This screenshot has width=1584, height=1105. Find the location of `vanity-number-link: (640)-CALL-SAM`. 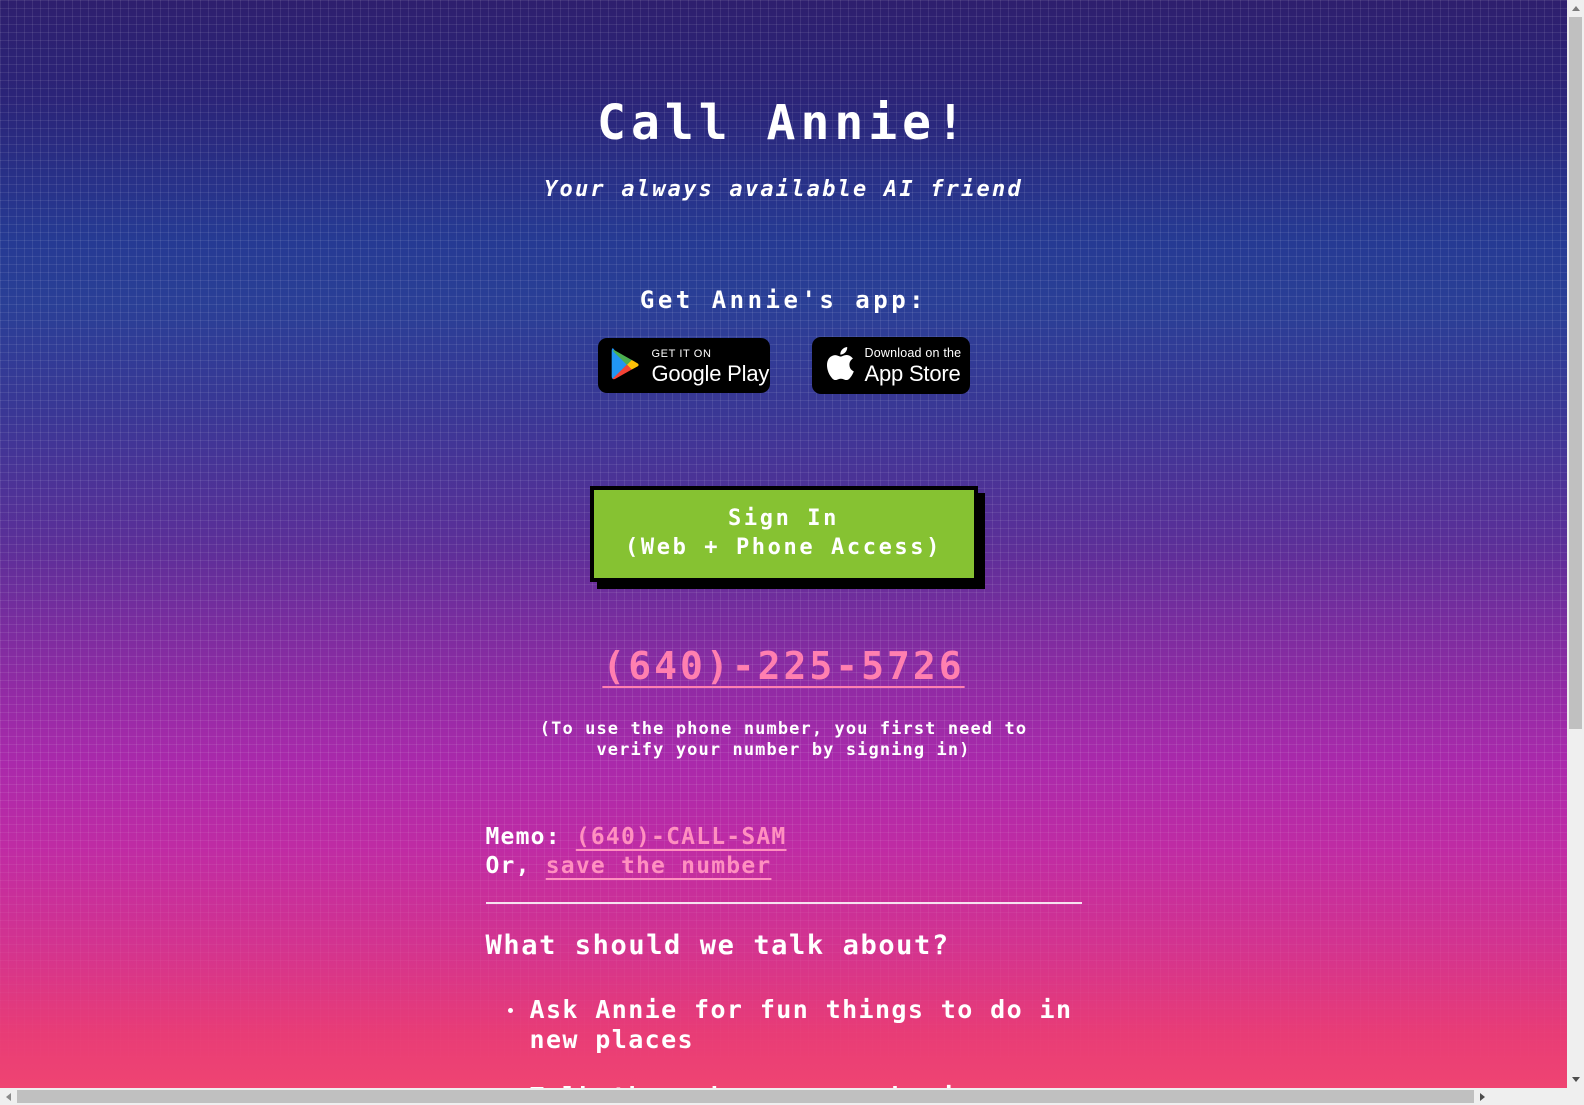

vanity-number-link: (640)-CALL-SAM is located at coordinates (681, 837).